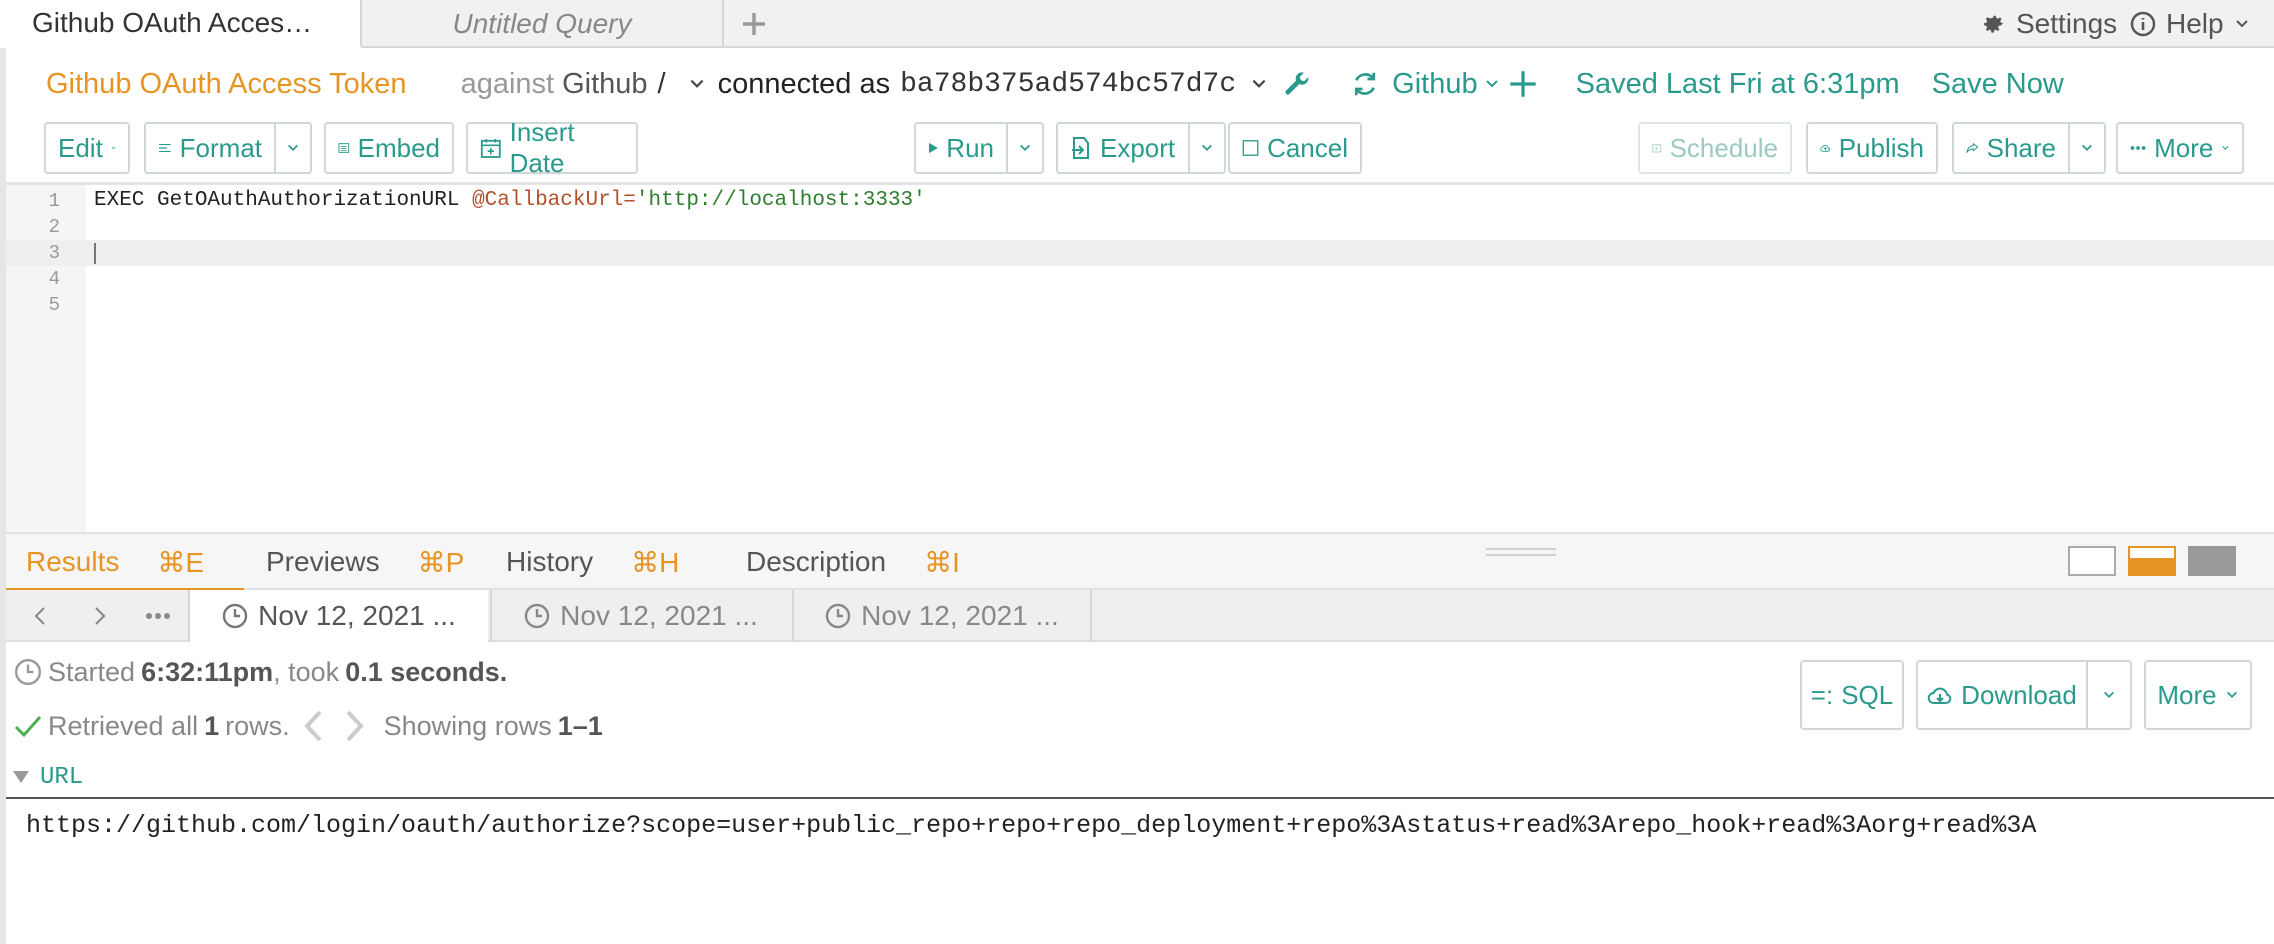 The image size is (2274, 944). I want to click on editor-line: 4, so click(1140, 279).